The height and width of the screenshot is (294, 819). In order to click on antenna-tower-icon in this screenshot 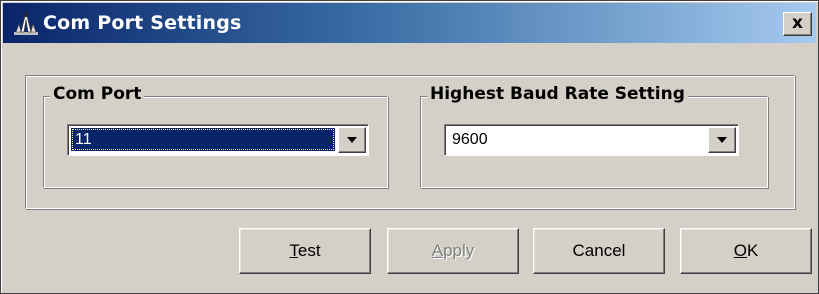, I will do `click(26, 23)`.